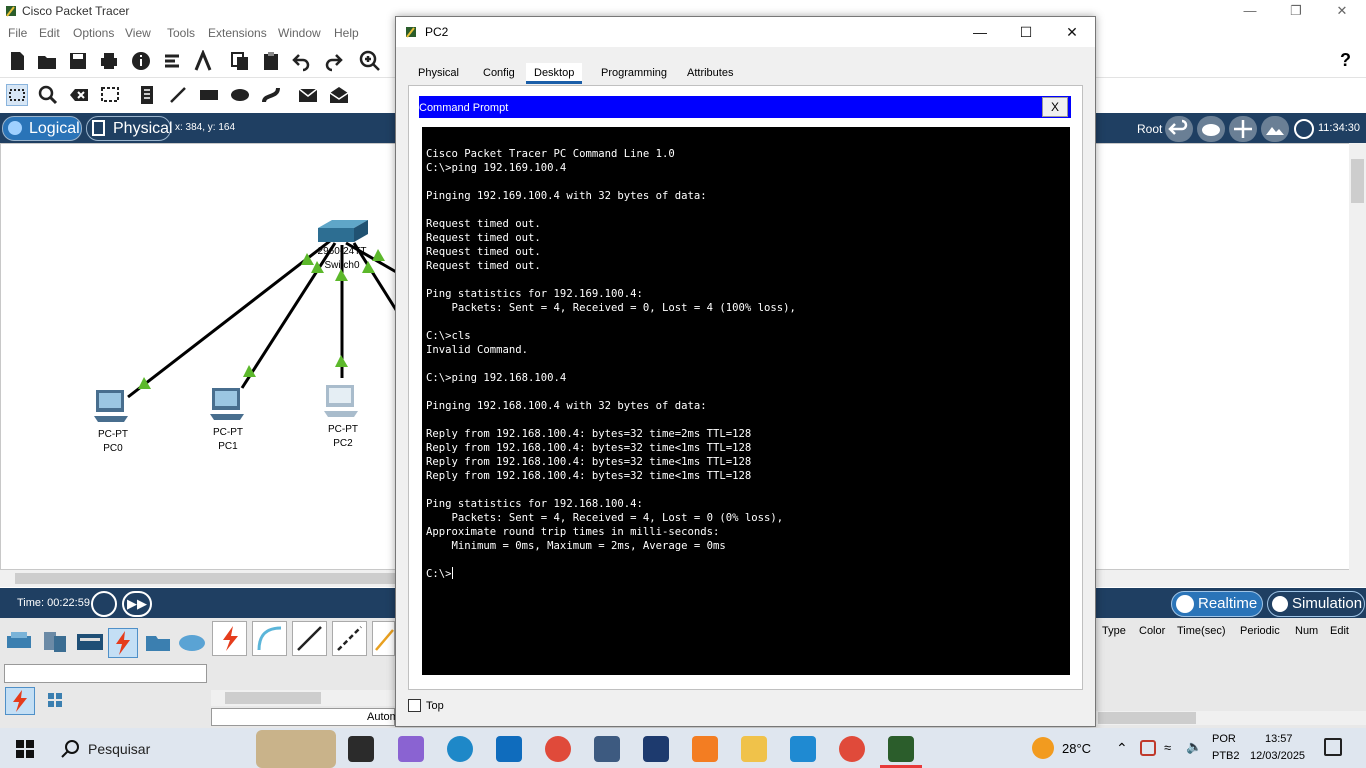  Describe the element at coordinates (55, 642) in the screenshot. I see `end-devices-icon` at that location.